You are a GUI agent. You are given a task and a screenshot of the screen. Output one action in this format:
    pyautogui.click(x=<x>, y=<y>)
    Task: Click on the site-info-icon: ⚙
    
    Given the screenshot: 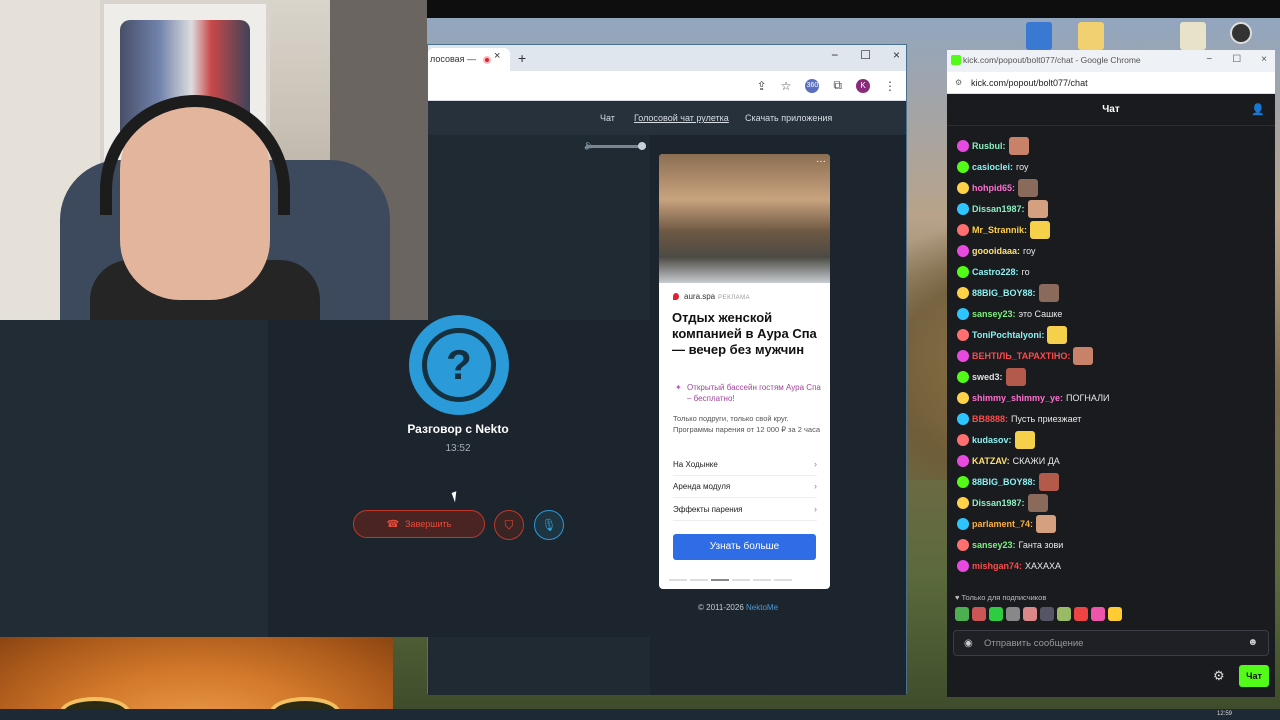 What is the action you would take?
    pyautogui.click(x=958, y=82)
    